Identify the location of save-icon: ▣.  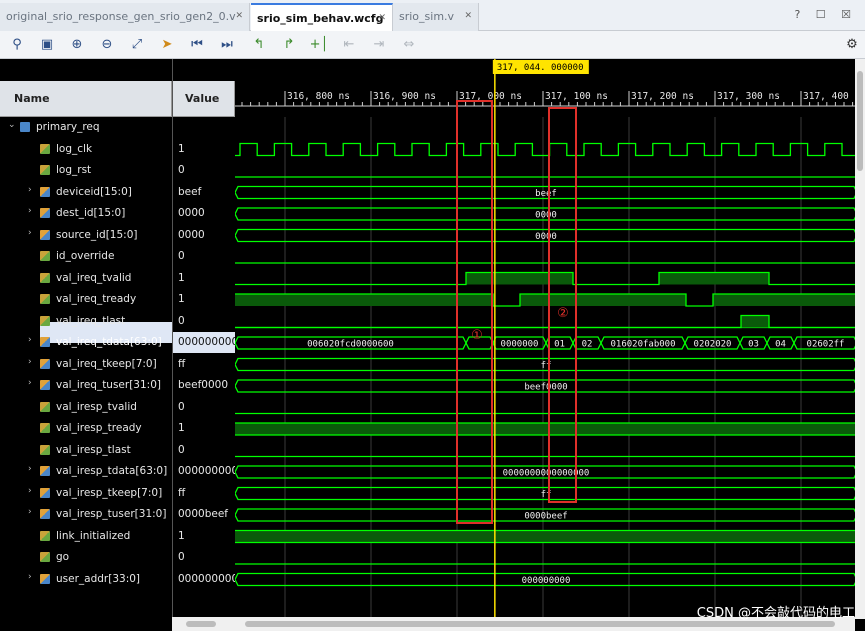
(47, 45).